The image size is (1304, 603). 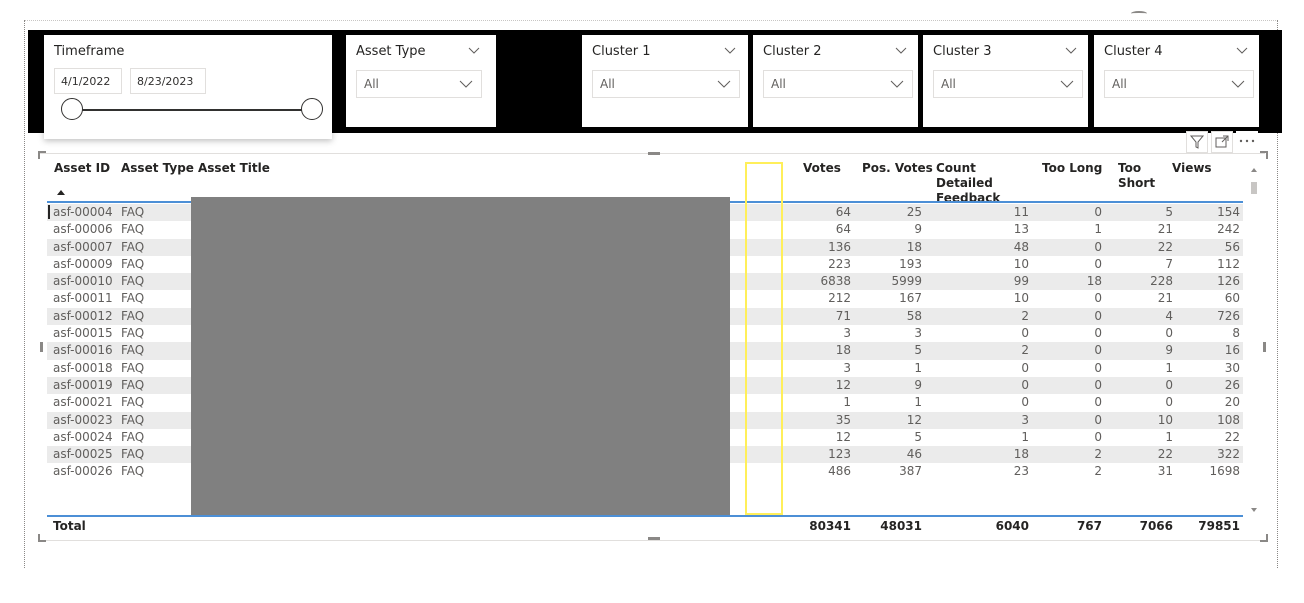 I want to click on count-detailed-feedback-cell: 1, so click(x=1025, y=436).